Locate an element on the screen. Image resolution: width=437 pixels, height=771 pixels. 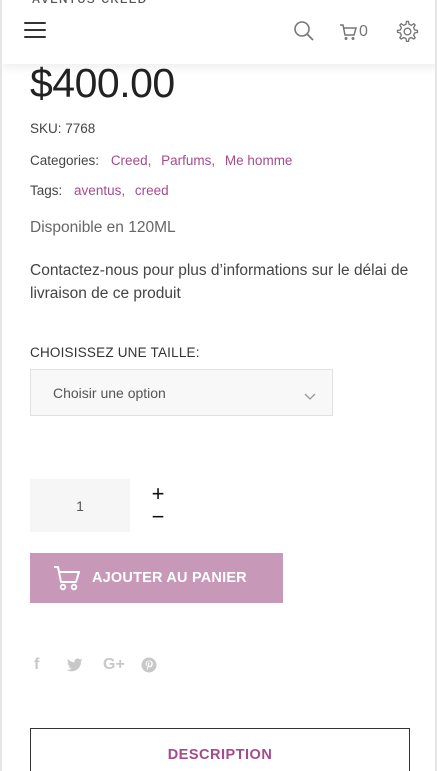
hamburger-menu-icon is located at coordinates (35, 32).